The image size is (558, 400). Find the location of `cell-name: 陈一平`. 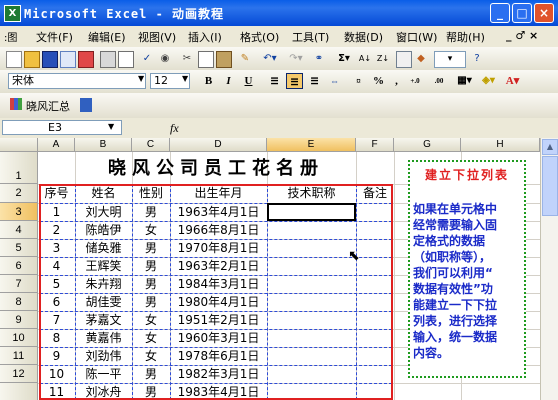

cell-name: 陈一平 is located at coordinates (103, 374).